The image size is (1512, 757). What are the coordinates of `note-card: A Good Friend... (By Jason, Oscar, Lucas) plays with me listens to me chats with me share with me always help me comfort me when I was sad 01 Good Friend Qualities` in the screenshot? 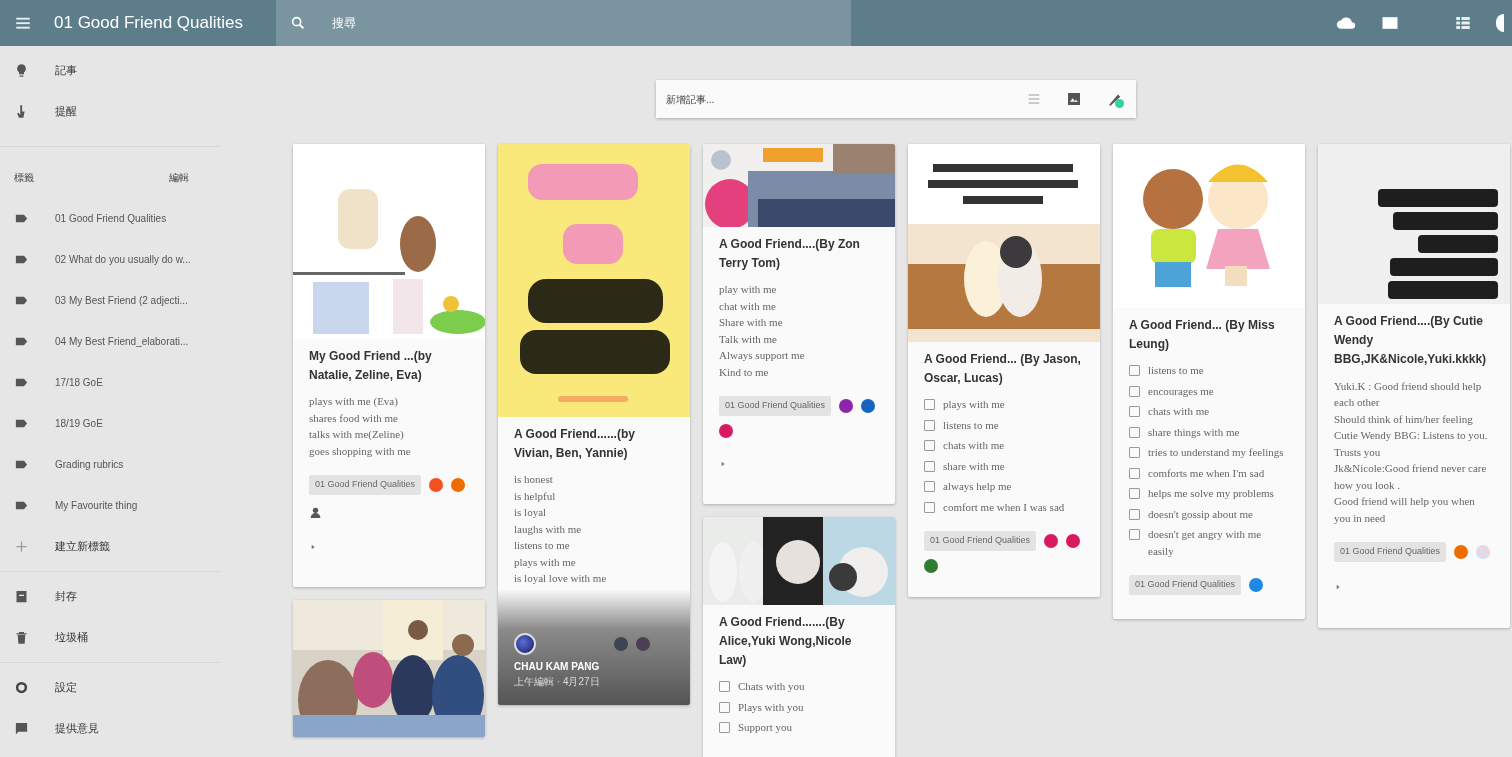 It's located at (1004, 370).